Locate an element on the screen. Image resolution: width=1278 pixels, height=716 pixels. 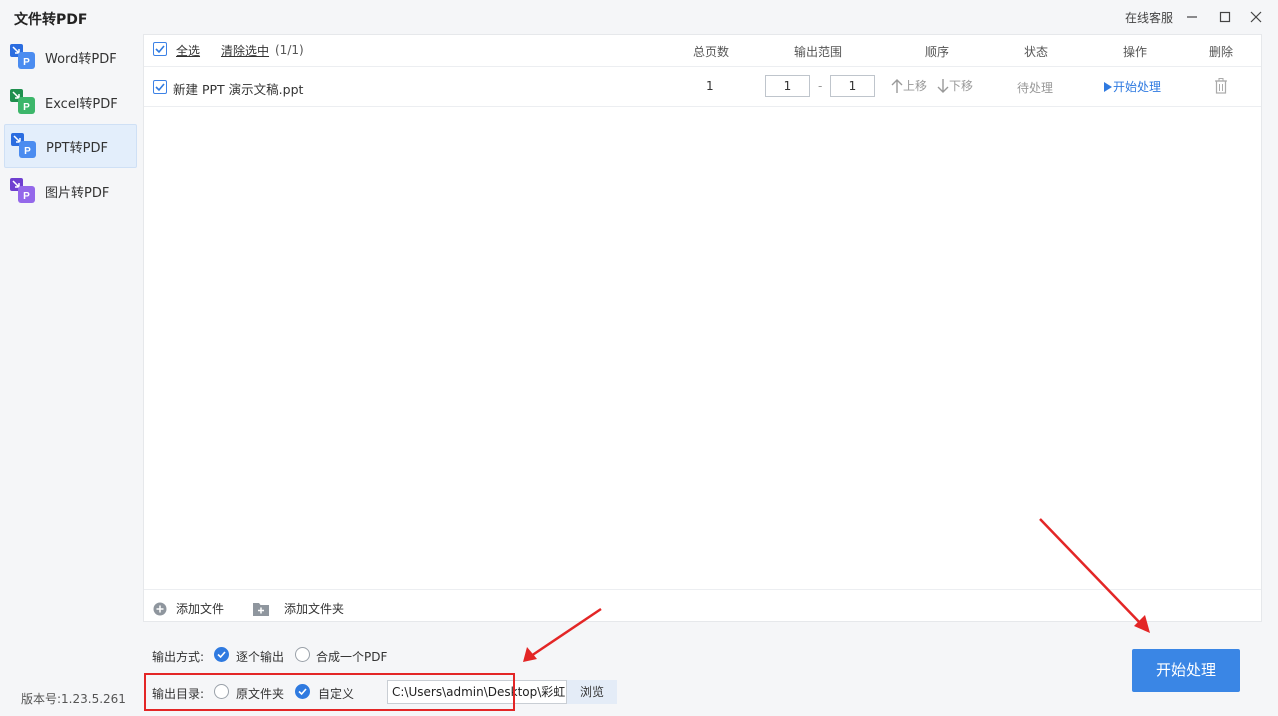
col-order: 顺序 is located at coordinates (937, 52).